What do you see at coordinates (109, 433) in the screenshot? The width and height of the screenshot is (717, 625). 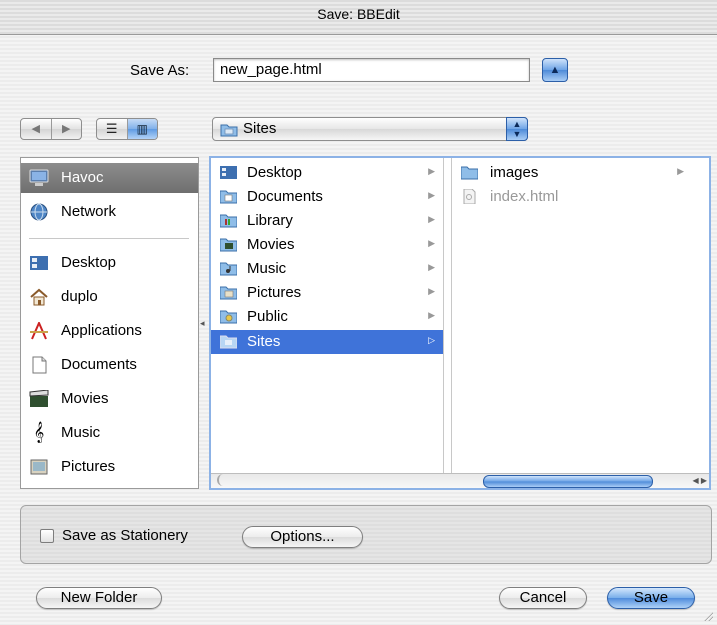 I see `sidebar-item-music: 𝄞 Music` at bounding box center [109, 433].